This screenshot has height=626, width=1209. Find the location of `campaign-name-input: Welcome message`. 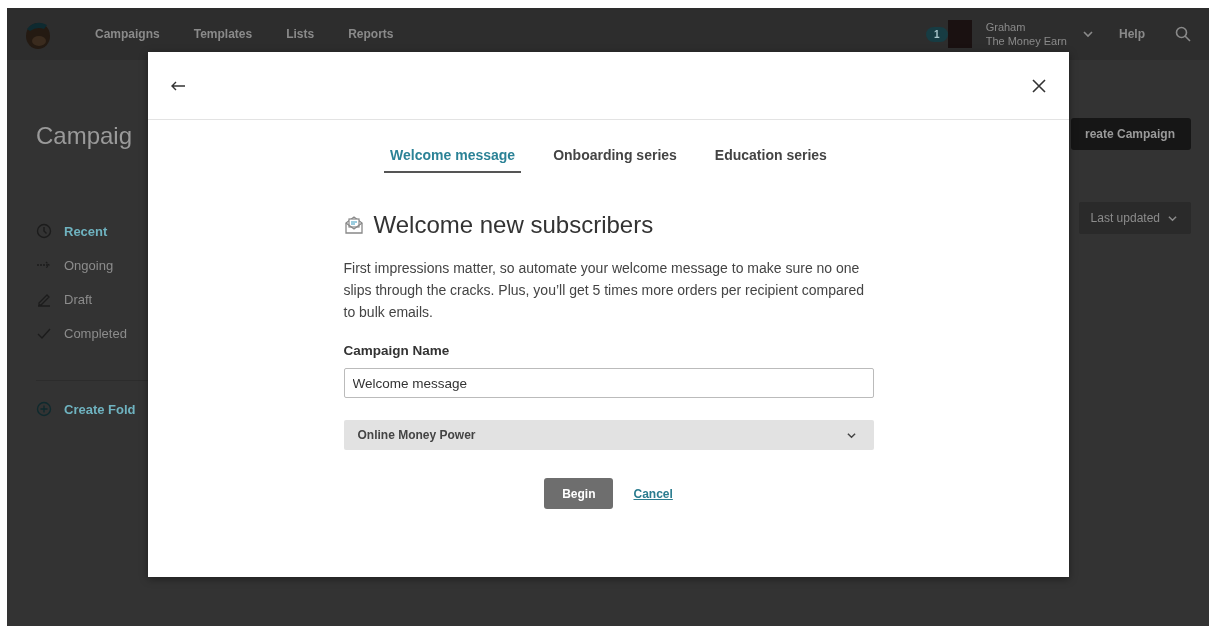

campaign-name-input: Welcome message is located at coordinates (608, 383).